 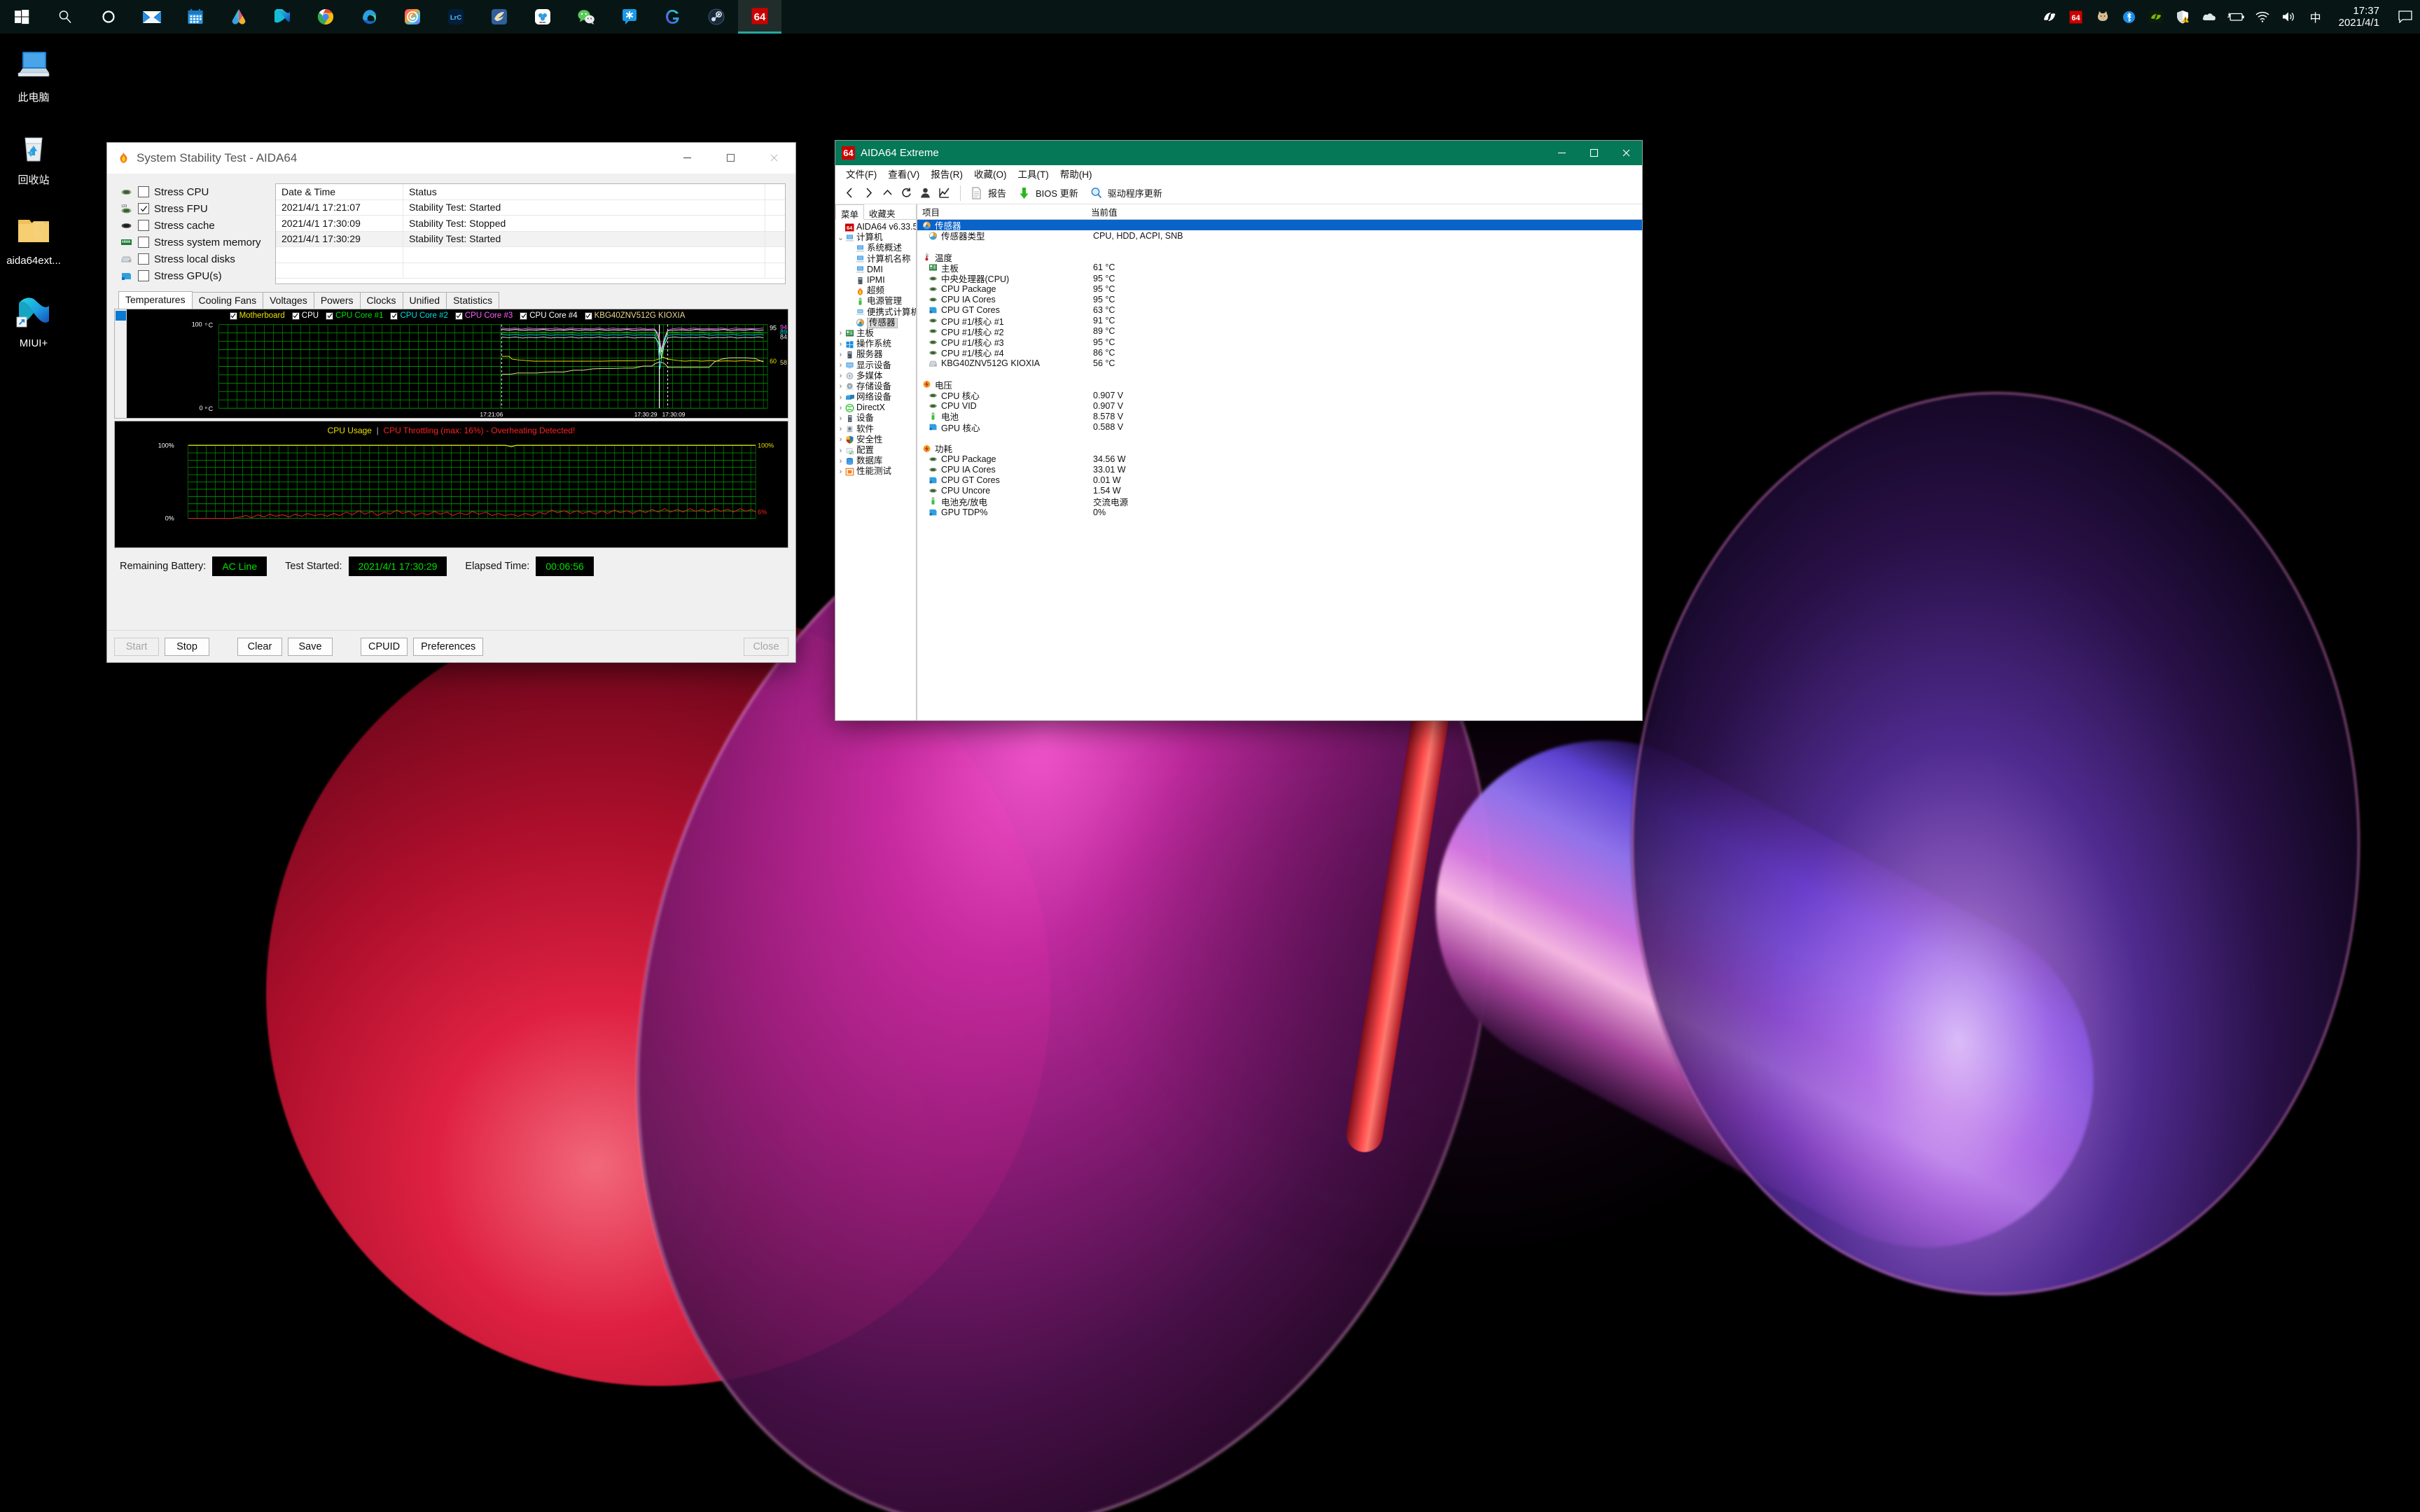 I want to click on shield-warning-icon, so click(x=2182, y=17).